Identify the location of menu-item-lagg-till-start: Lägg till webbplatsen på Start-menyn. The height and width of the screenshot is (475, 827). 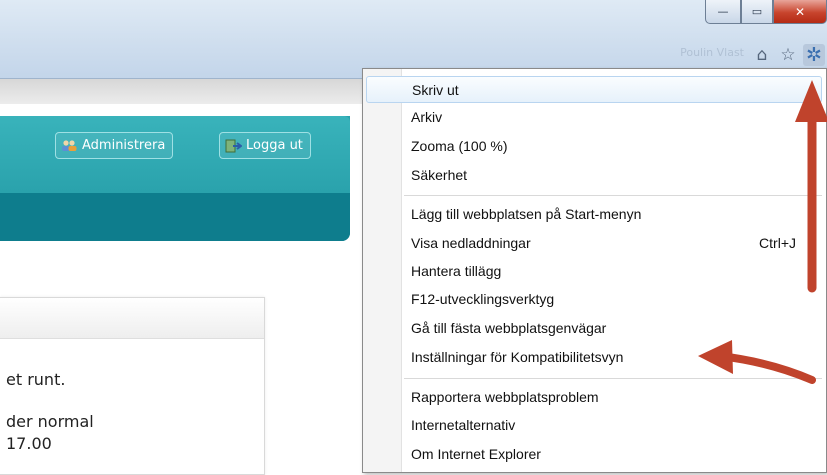
(594, 213).